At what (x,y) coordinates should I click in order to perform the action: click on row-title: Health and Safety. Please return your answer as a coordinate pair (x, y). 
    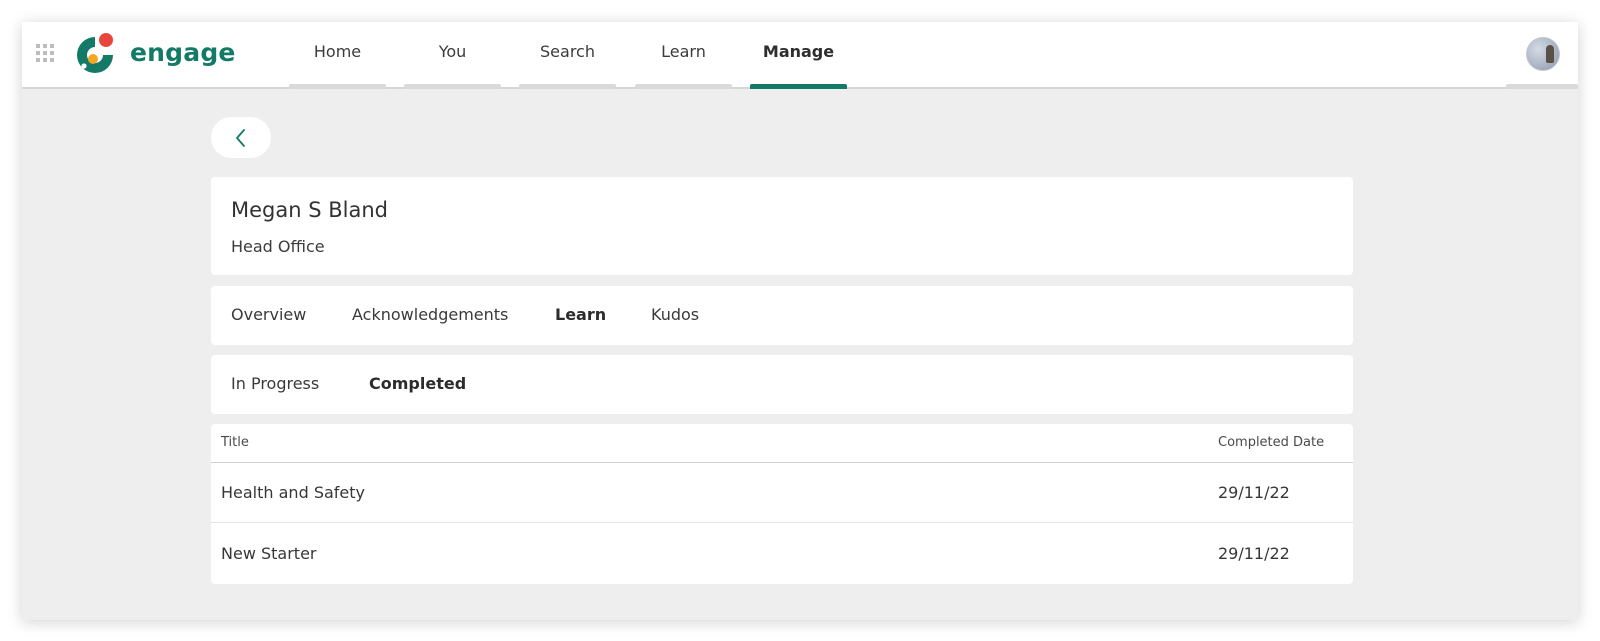
    Looking at the image, I should click on (293, 492).